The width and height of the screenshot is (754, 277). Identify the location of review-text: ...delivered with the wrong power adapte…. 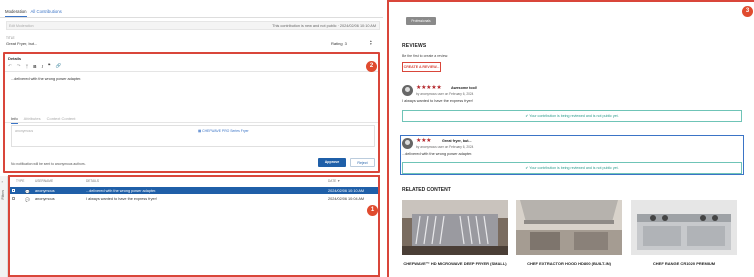
(437, 154).